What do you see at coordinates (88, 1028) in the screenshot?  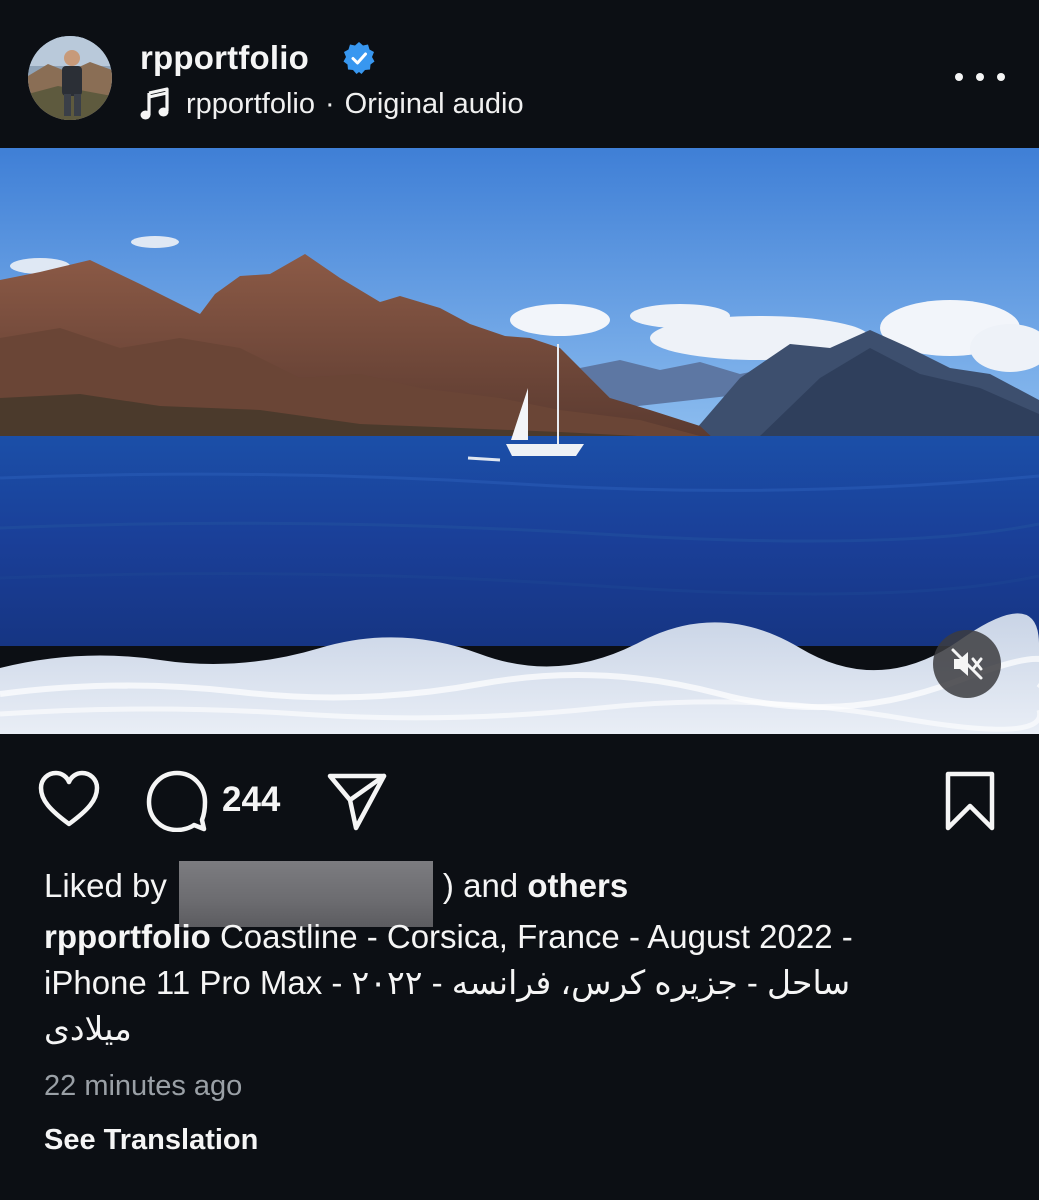 I see `caption-text-3: میلادی` at bounding box center [88, 1028].